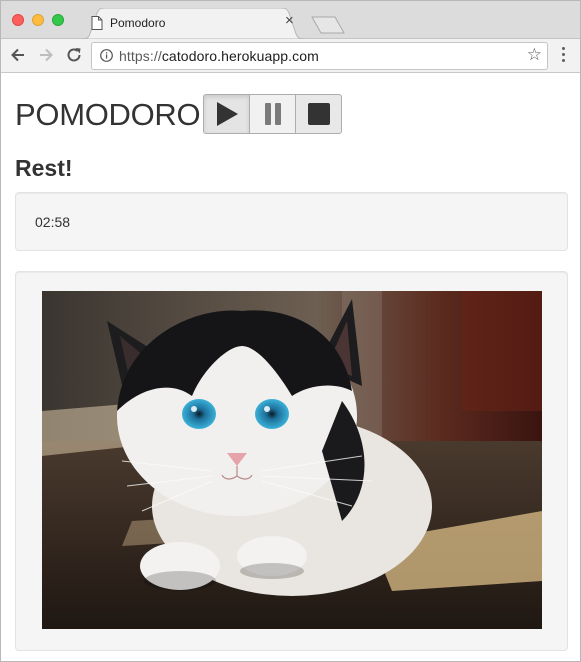  Describe the element at coordinates (106, 55) in the screenshot. I see `info-icon` at that location.